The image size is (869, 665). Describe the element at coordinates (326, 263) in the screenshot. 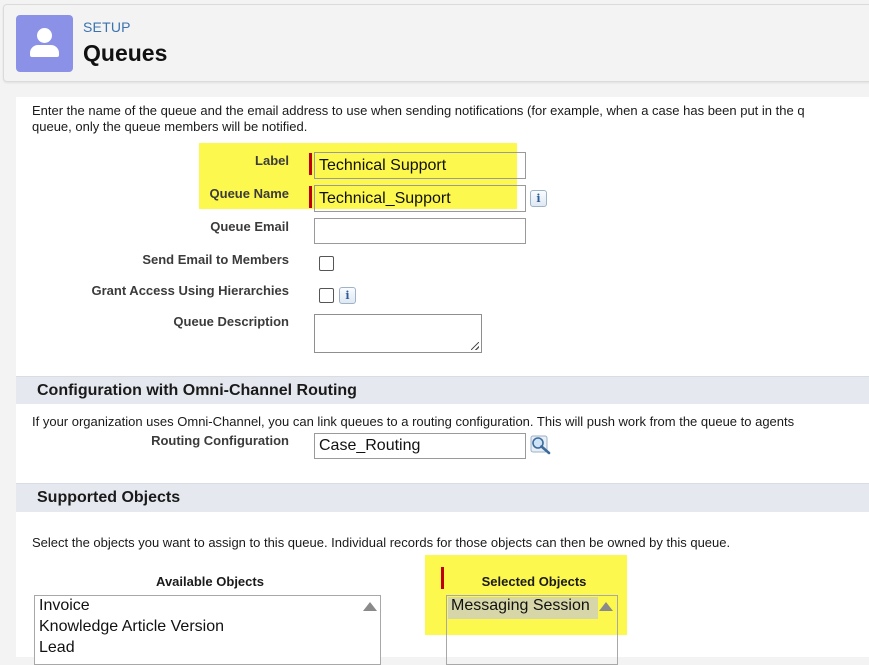

I see `send-email-checkbox` at that location.